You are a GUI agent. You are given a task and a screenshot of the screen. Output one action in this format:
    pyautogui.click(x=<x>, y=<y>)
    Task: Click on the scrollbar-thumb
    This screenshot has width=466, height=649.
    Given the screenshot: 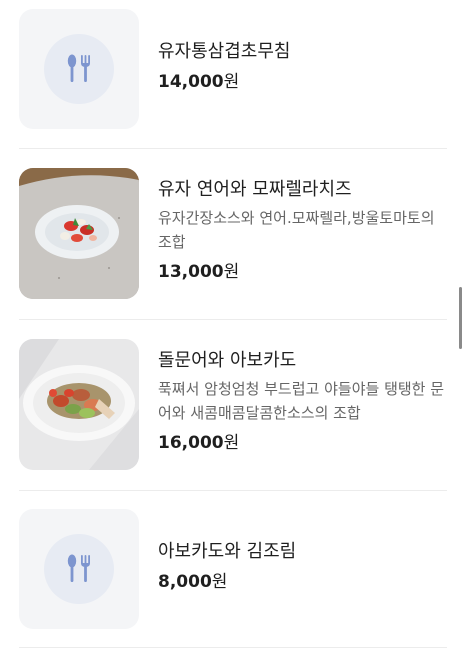 What is the action you would take?
    pyautogui.click(x=460, y=318)
    